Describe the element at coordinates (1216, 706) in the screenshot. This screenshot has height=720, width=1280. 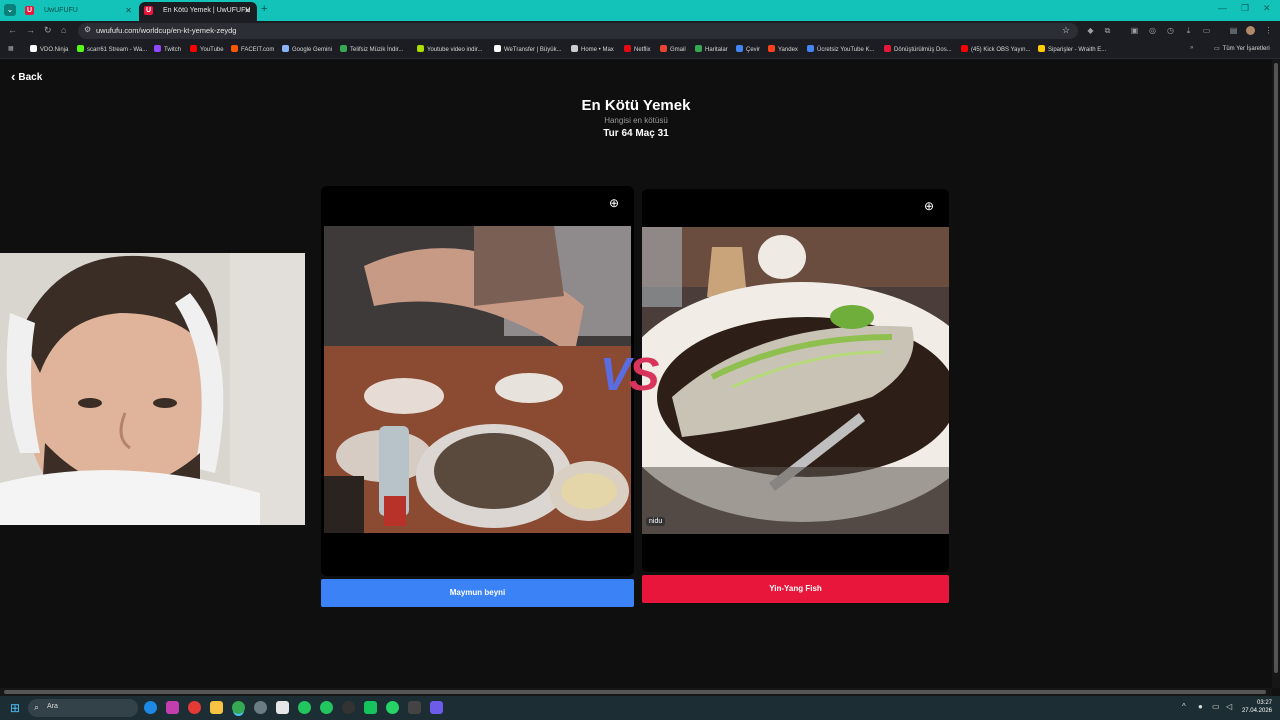
I see `network-icon: ▭` at that location.